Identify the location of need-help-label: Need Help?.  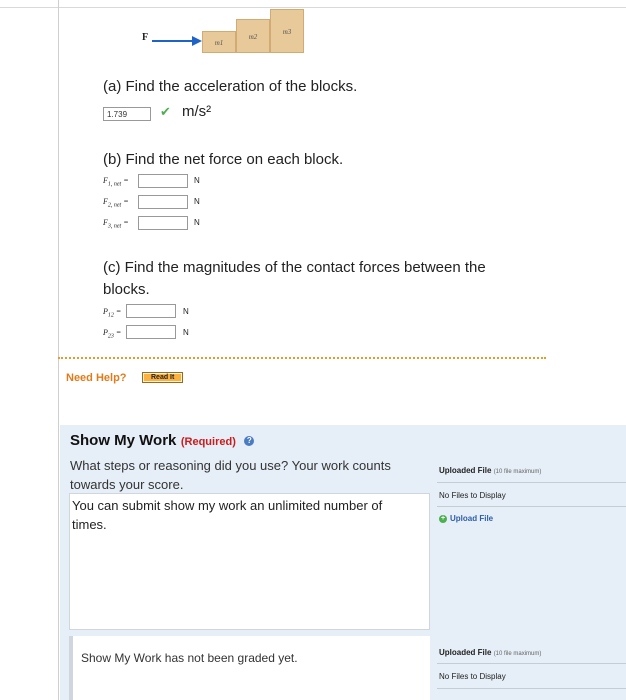
(96, 378).